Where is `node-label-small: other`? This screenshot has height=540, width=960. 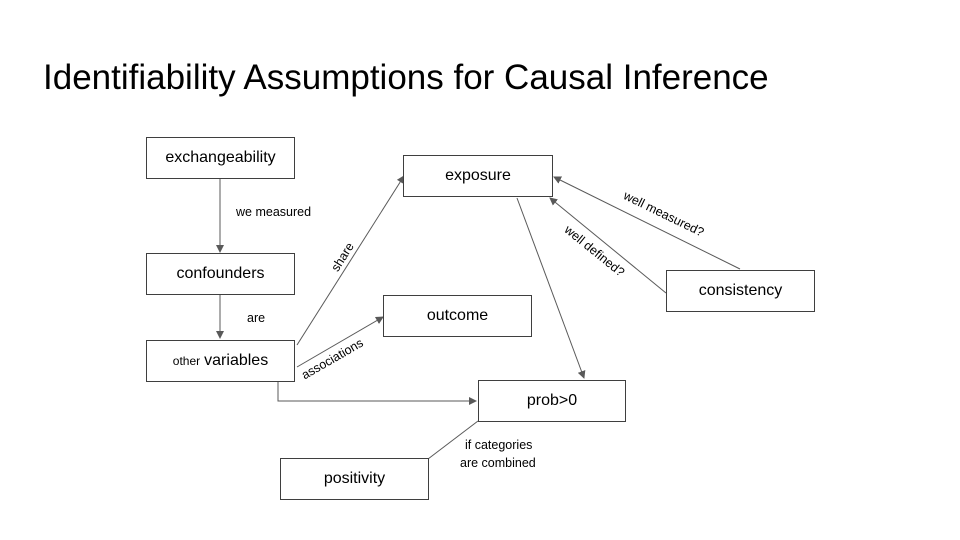
node-label-small: other is located at coordinates (186, 361).